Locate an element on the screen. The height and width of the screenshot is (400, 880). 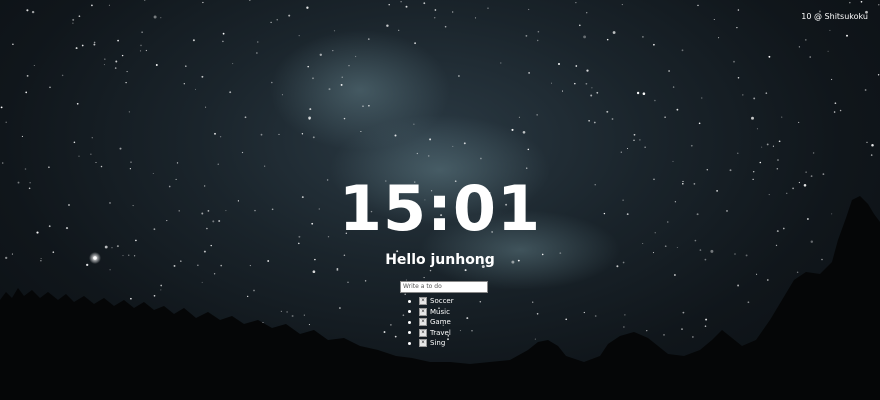
todo-item-label: Sing is located at coordinates (438, 343).